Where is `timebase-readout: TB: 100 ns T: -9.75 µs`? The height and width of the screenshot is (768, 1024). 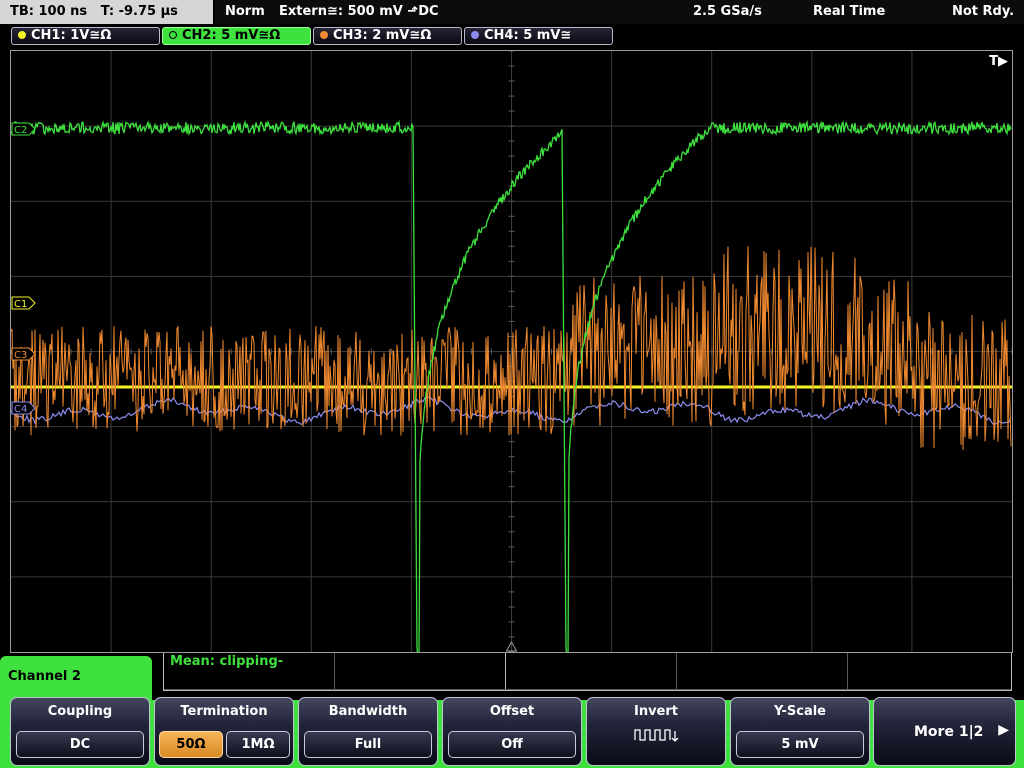 timebase-readout: TB: 100 ns T: -9.75 µs is located at coordinates (106, 12).